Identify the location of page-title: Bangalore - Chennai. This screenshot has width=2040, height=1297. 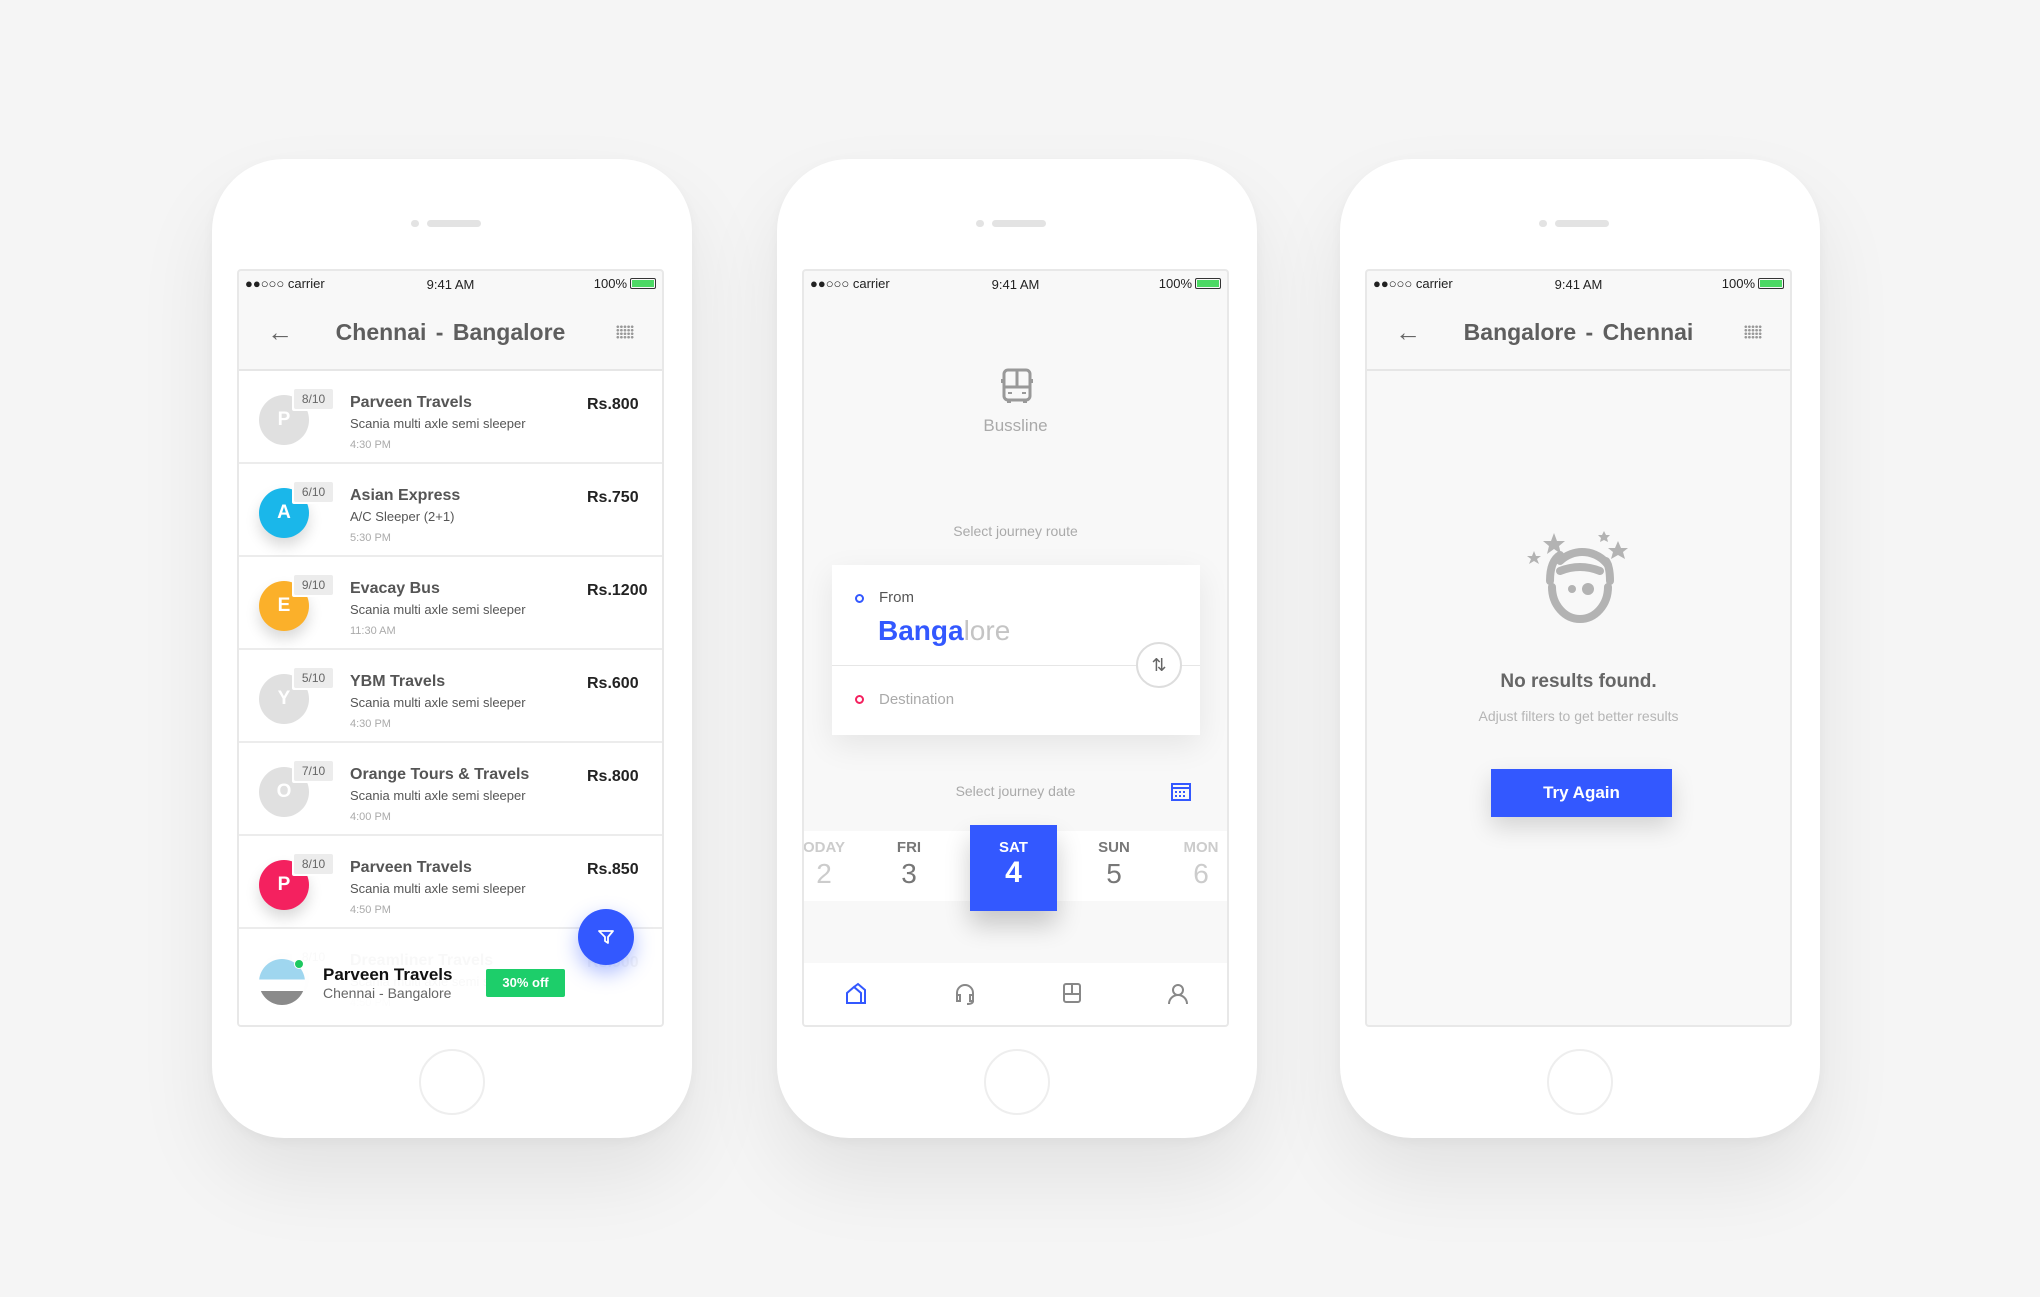
(1578, 332).